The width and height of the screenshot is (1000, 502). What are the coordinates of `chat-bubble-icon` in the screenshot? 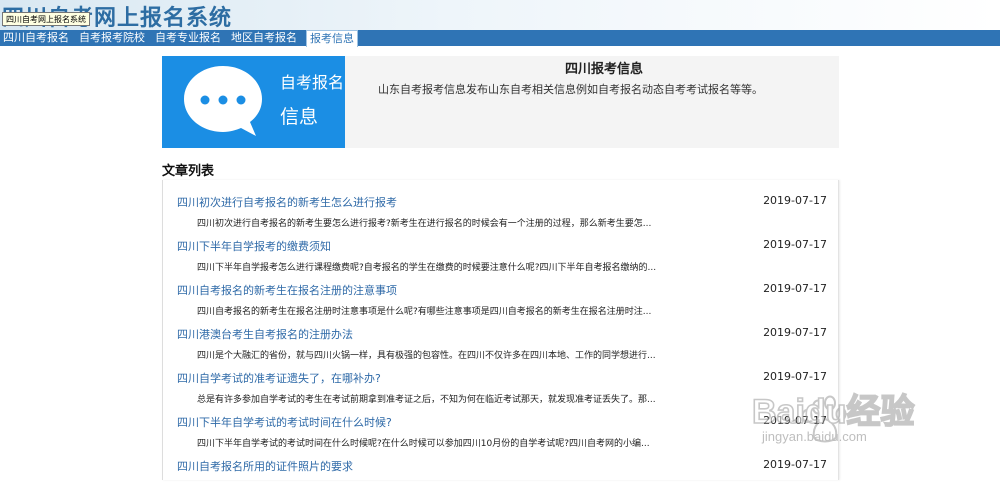 It's located at (223, 101).